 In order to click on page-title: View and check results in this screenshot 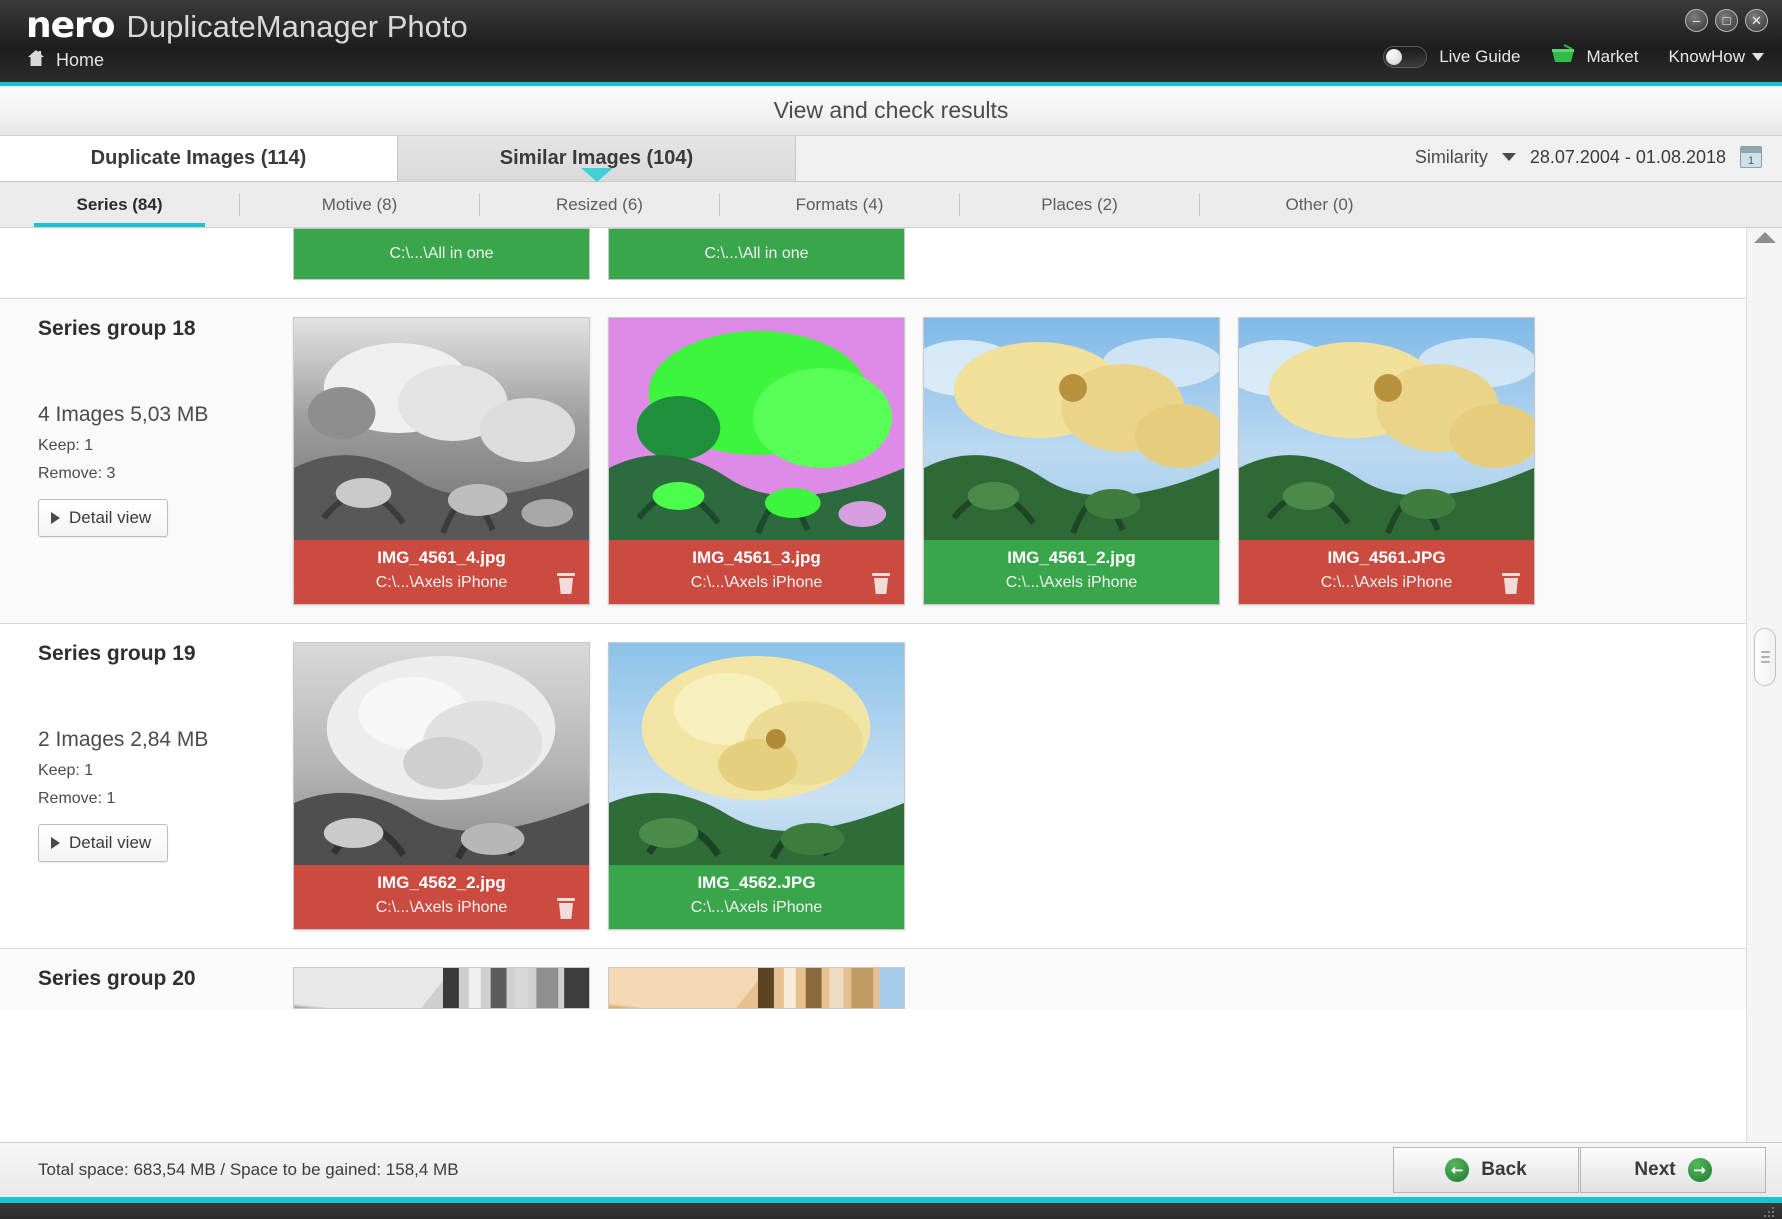, I will do `click(891, 110)`.